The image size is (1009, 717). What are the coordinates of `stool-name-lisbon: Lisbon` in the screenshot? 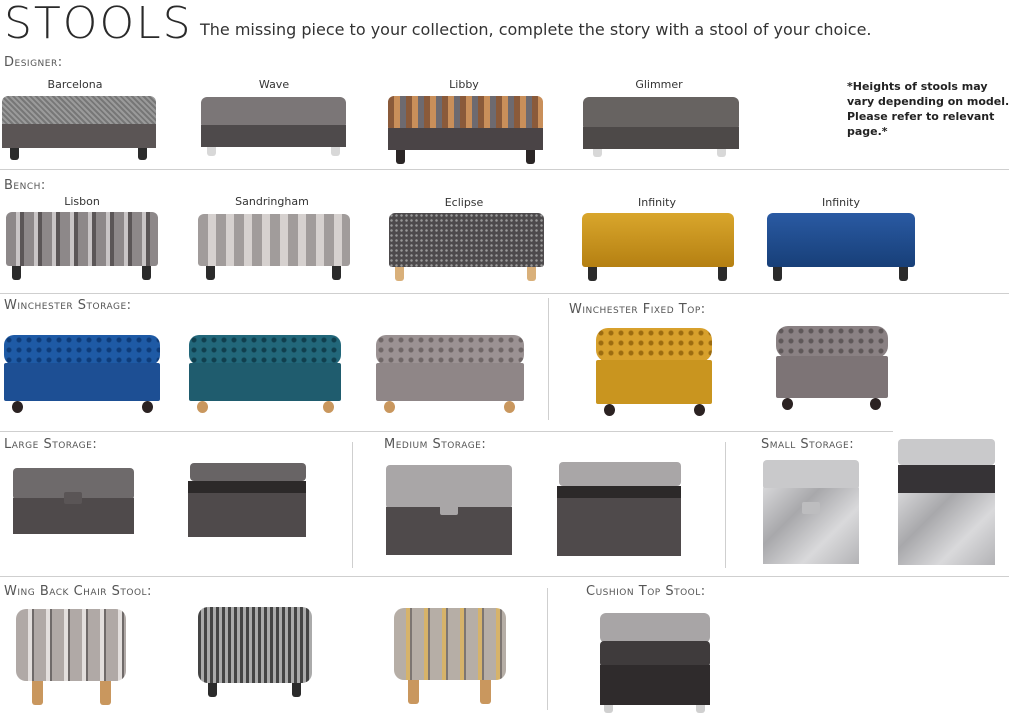 It's located at (82, 201).